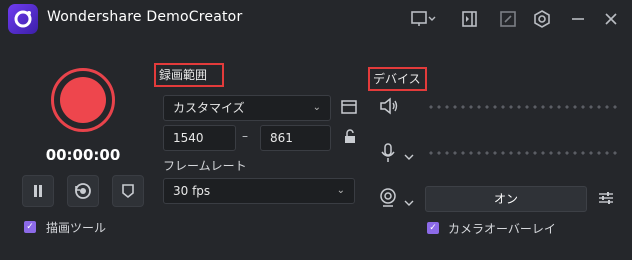  Describe the element at coordinates (83, 155) in the screenshot. I see `recording-timer: 00:00:00` at that location.